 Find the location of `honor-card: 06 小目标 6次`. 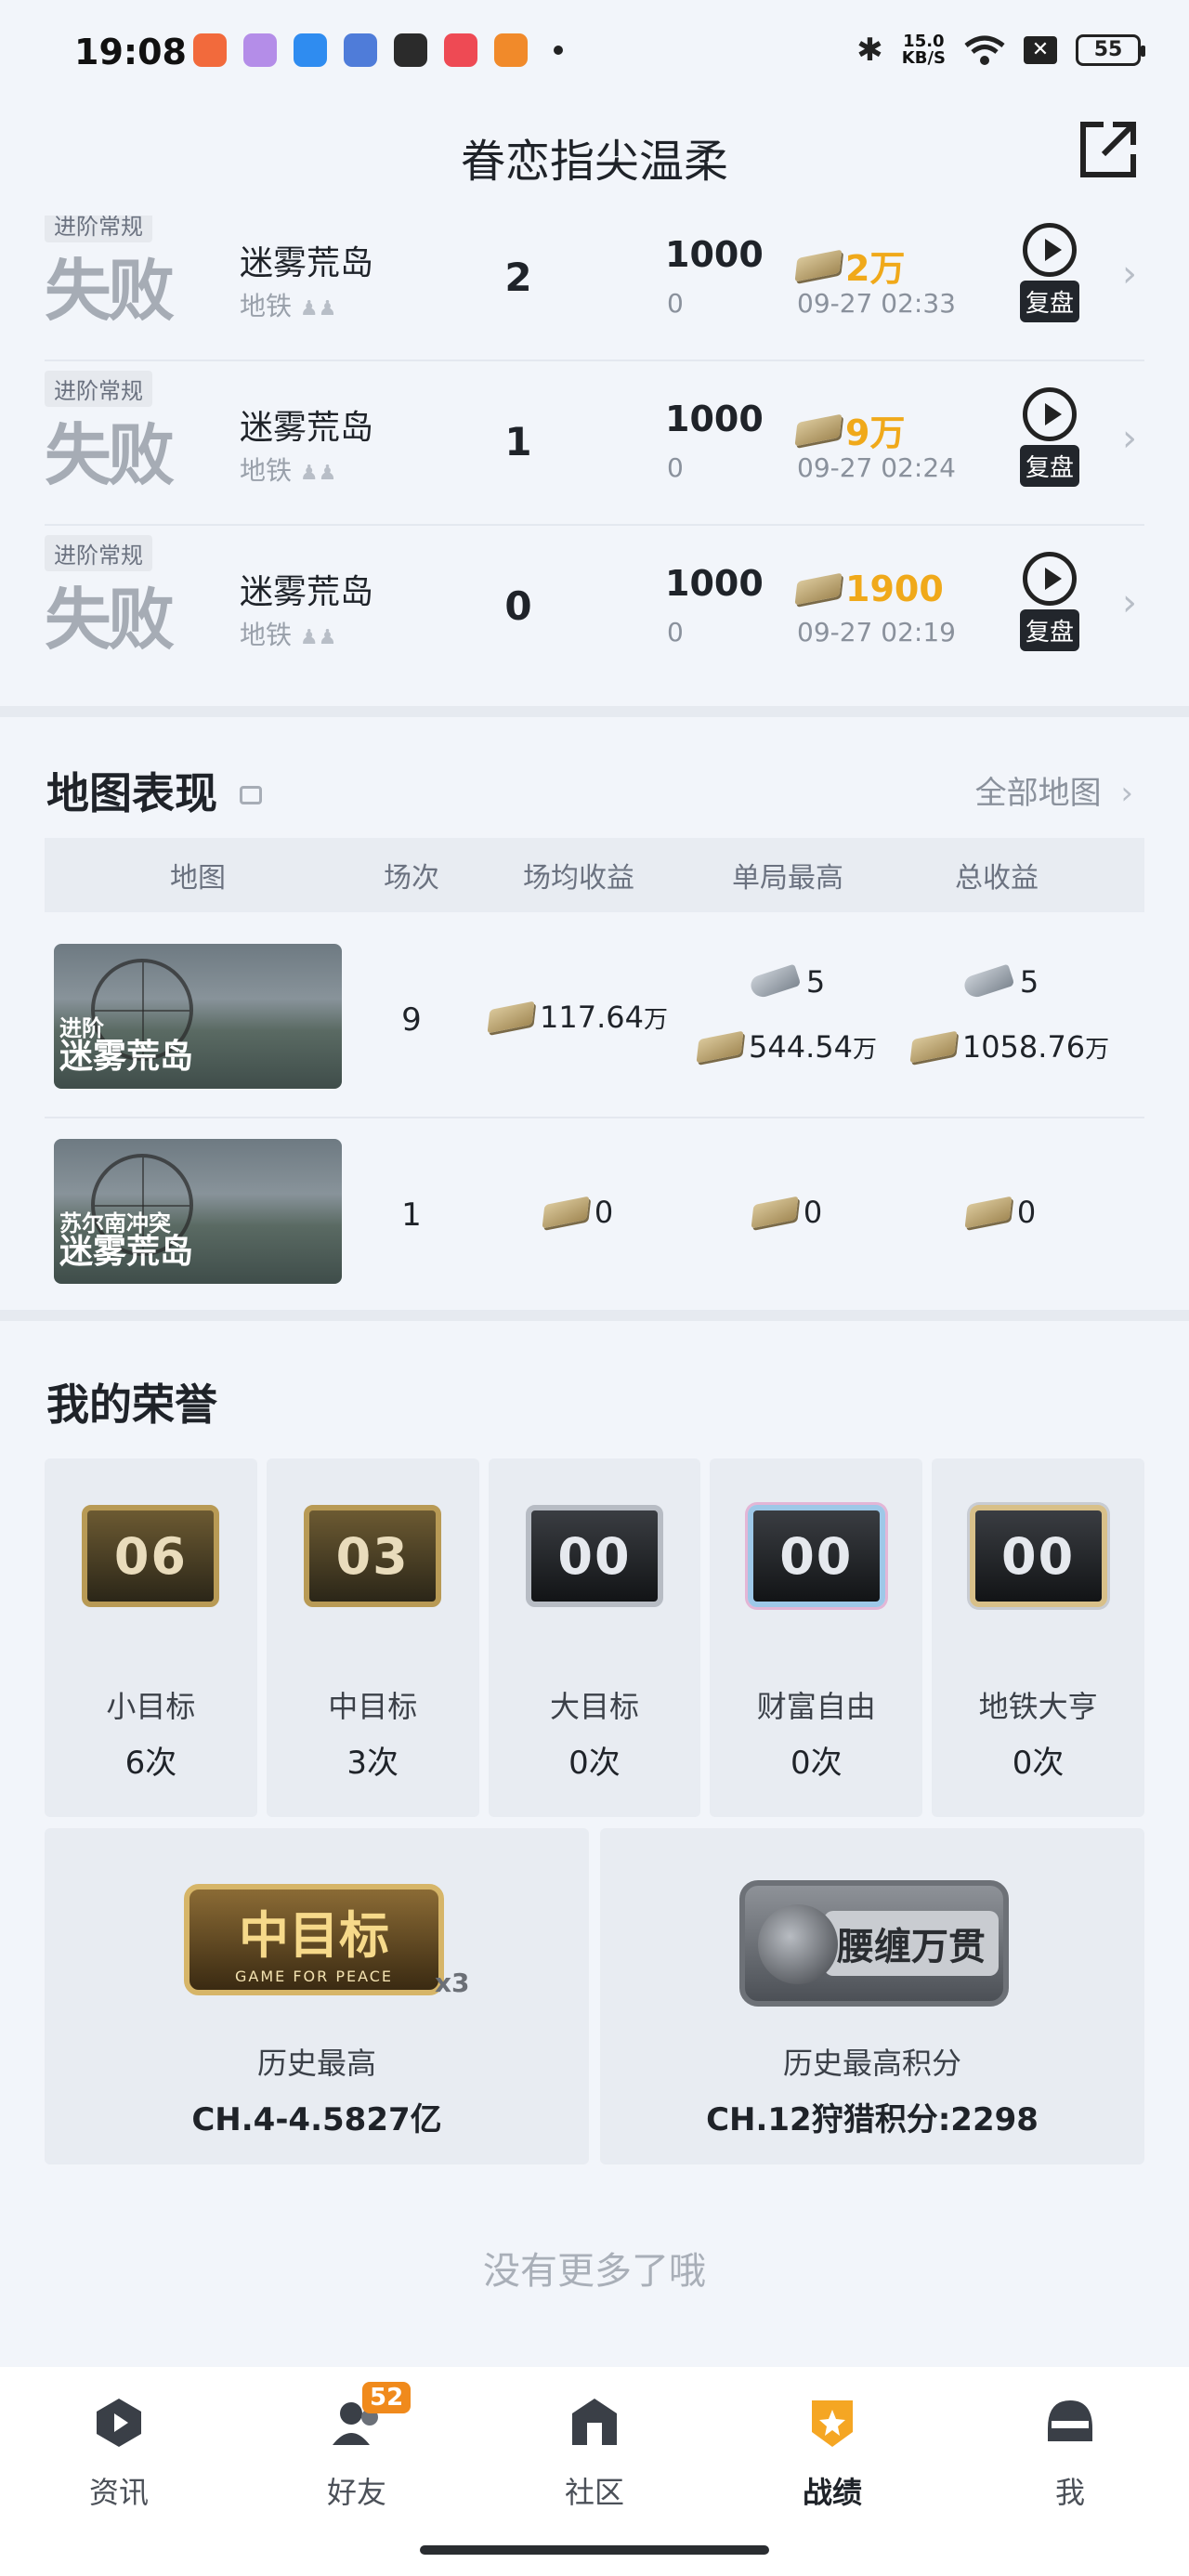

honor-card: 06 小目标 6次 is located at coordinates (151, 1638).